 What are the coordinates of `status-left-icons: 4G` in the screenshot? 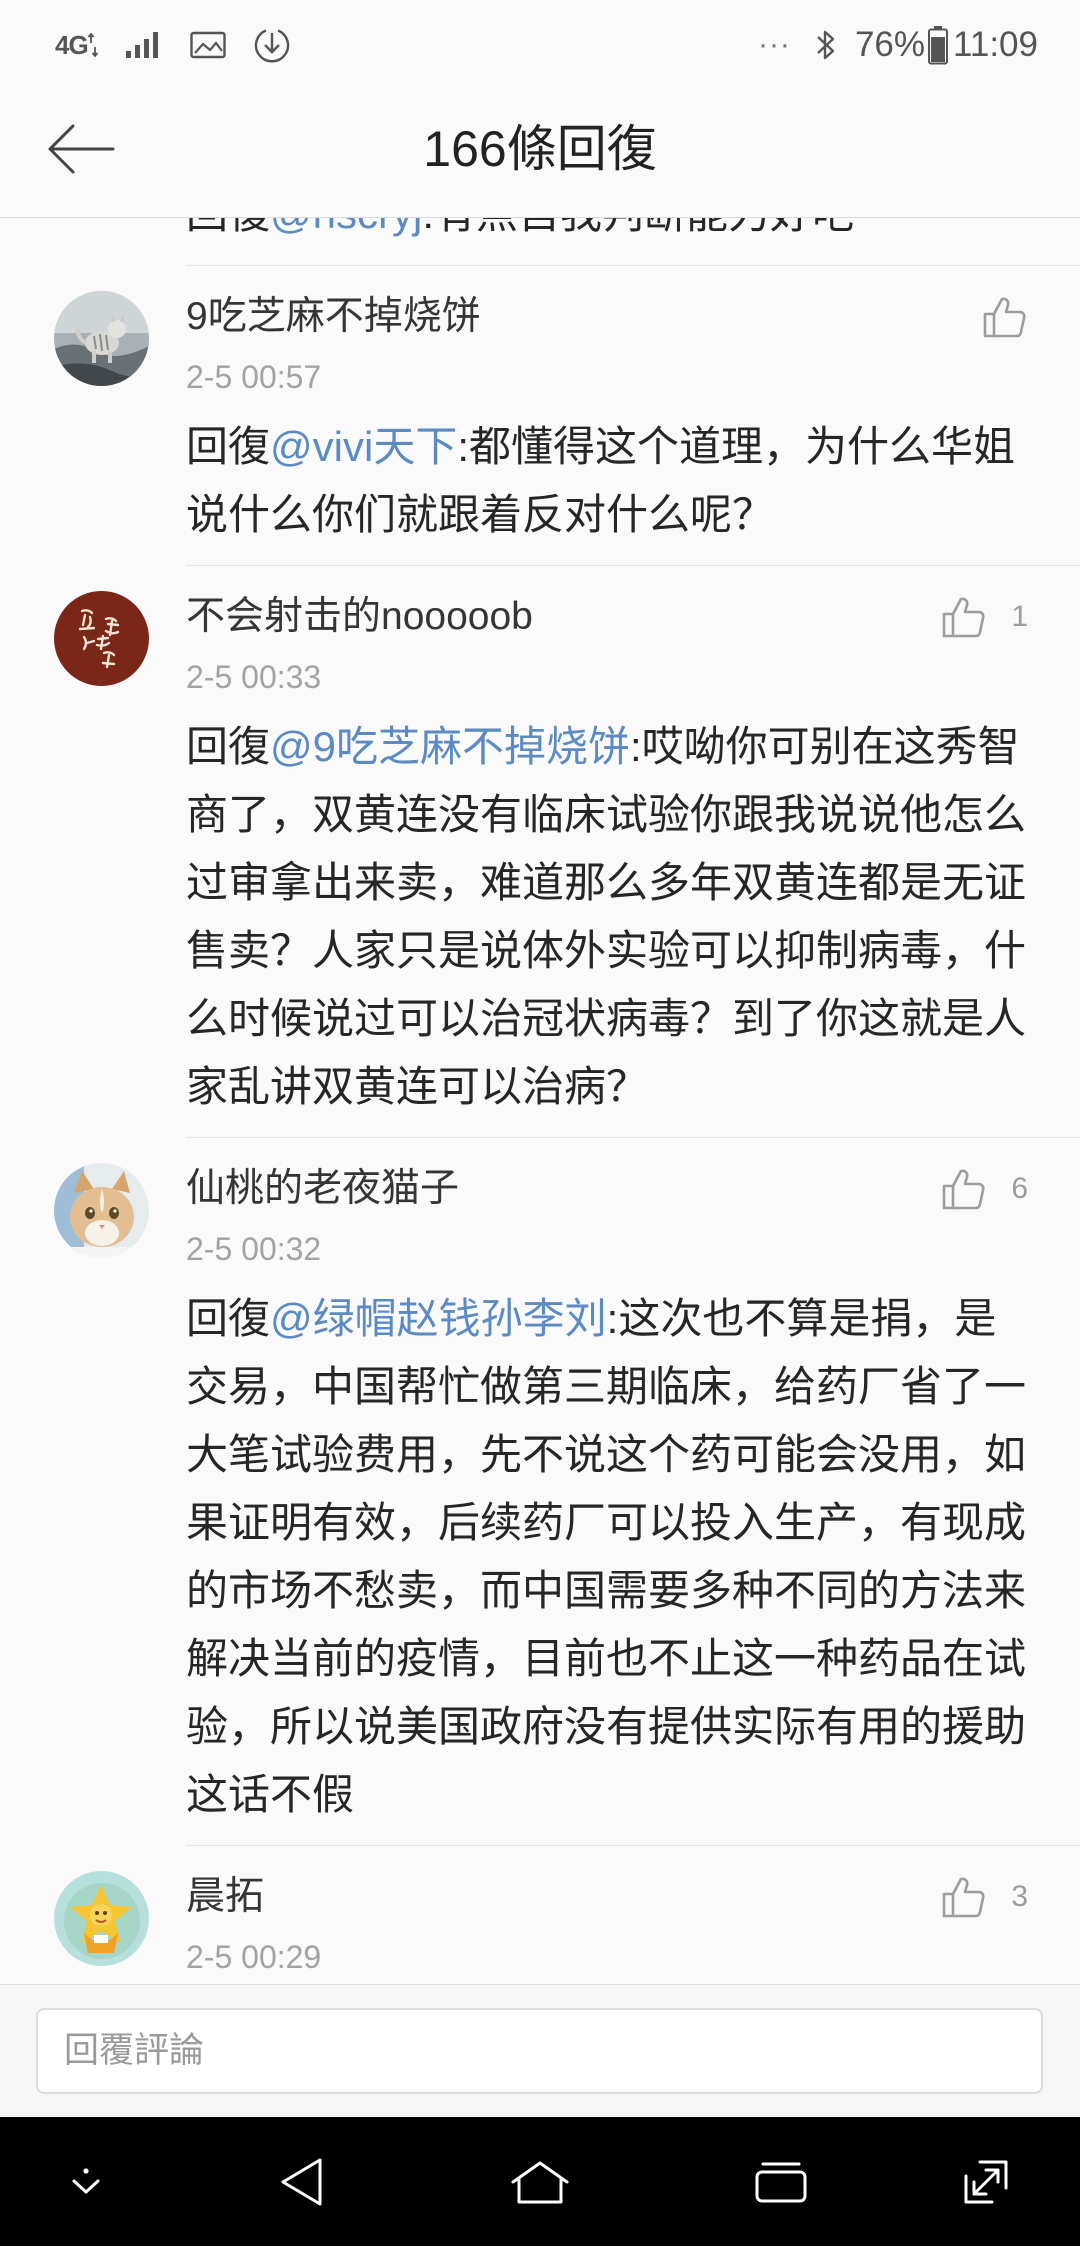 It's located at (173, 44).